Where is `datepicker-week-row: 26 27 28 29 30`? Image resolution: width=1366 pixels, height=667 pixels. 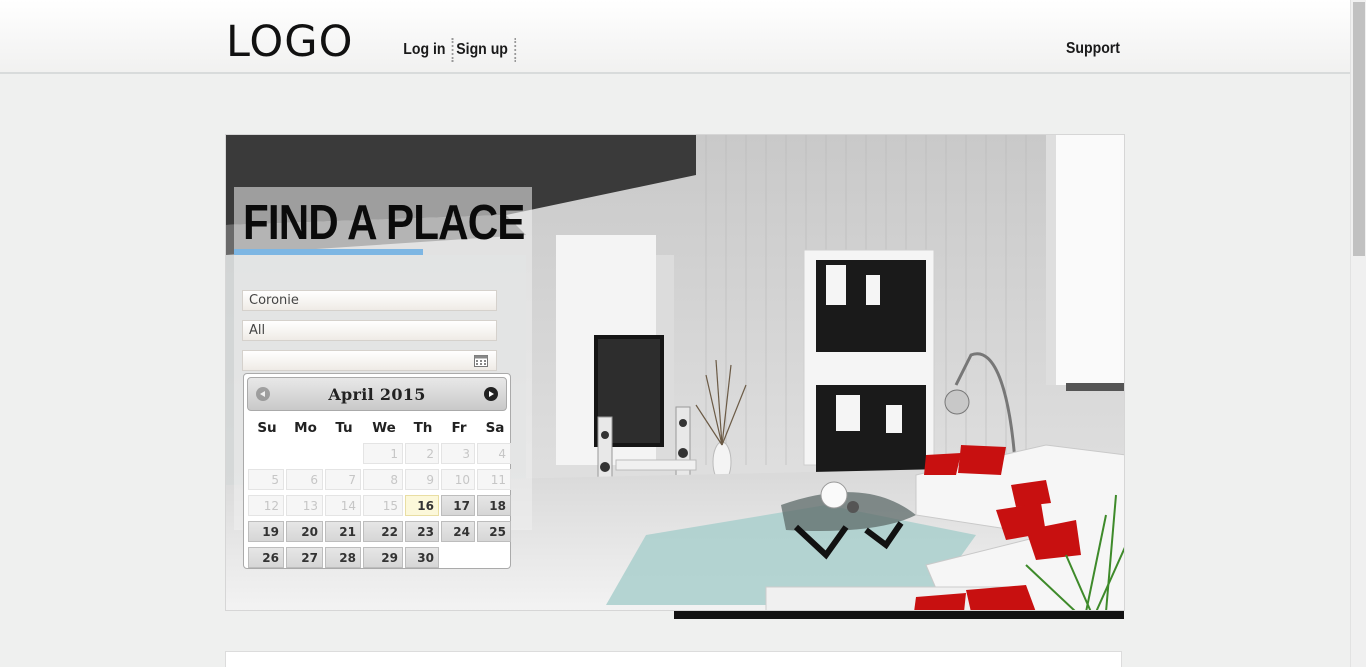
datepicker-week-row: 26 27 28 29 30 is located at coordinates (380, 559).